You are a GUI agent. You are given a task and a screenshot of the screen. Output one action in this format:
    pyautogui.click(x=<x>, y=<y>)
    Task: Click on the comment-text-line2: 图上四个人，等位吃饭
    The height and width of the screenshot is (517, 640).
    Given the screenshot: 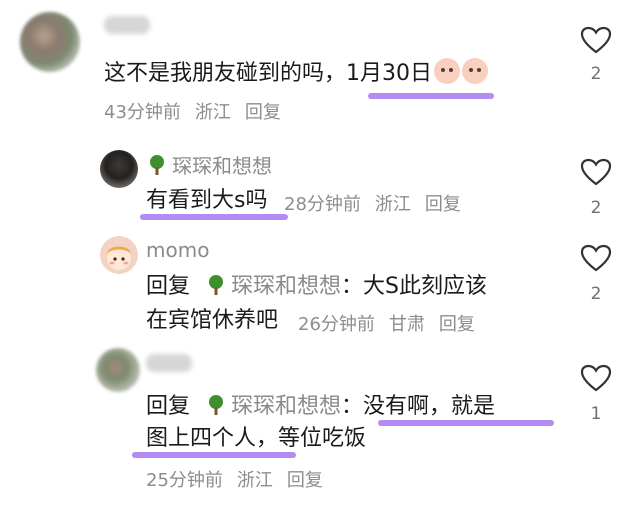 What is the action you would take?
    pyautogui.click(x=256, y=438)
    